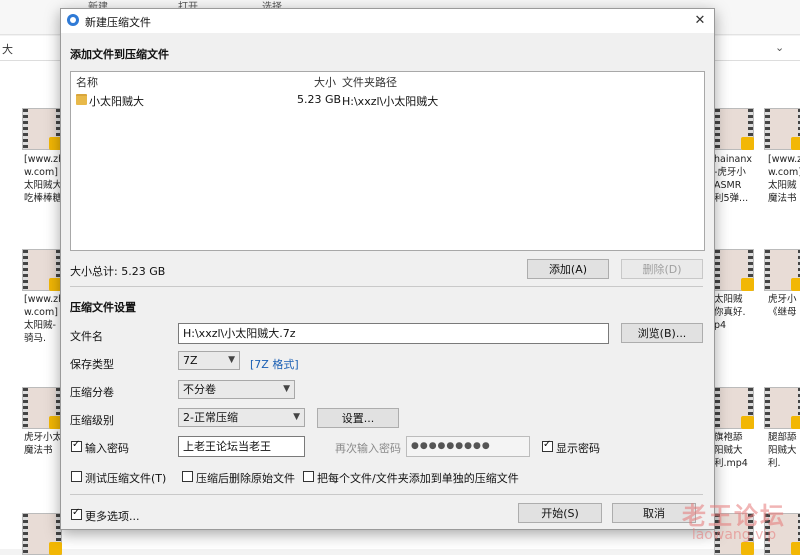 The height and width of the screenshot is (555, 800). I want to click on column-header-path: 文件夹路径, so click(369, 82).